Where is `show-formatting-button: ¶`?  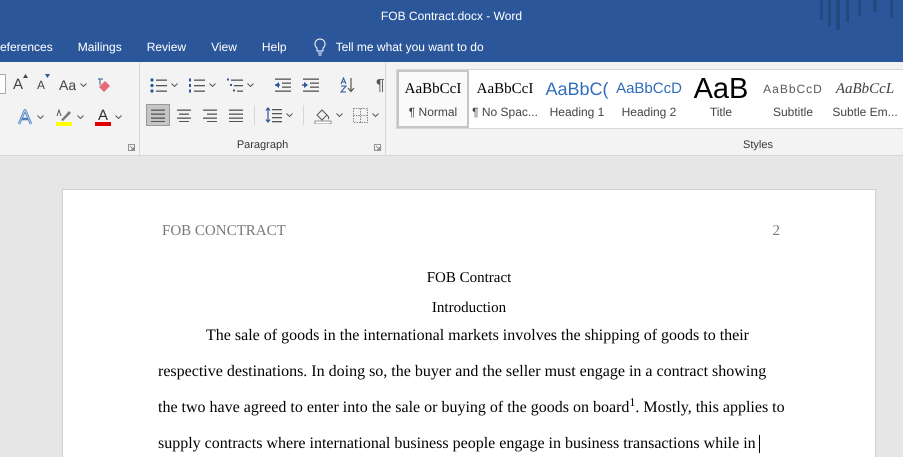
show-formatting-button: ¶ is located at coordinates (380, 85).